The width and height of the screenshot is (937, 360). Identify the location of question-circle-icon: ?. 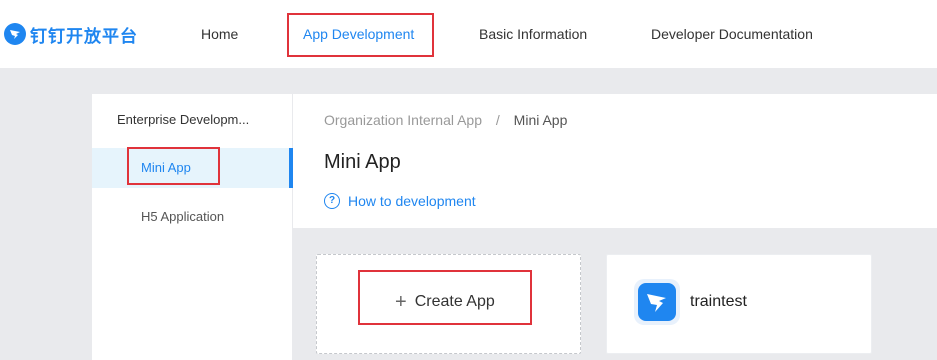
(332, 201).